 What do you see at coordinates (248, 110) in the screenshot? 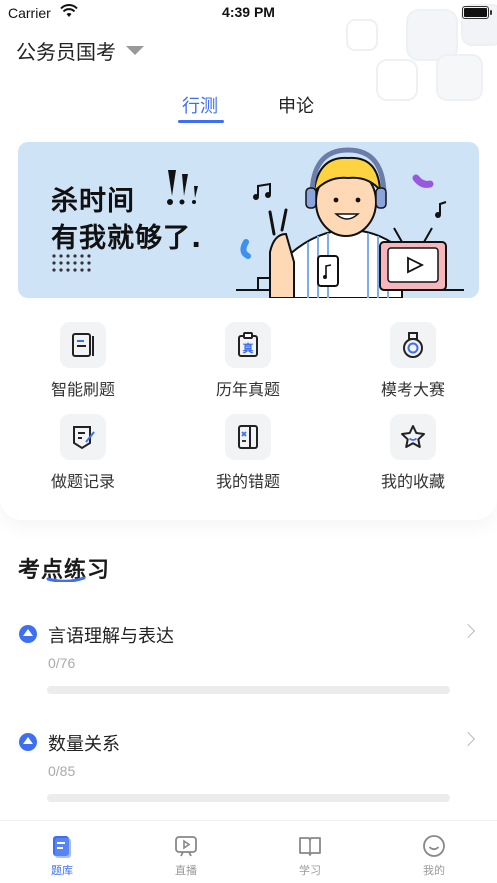
I see `subject-tabs: 行测 申论` at bounding box center [248, 110].